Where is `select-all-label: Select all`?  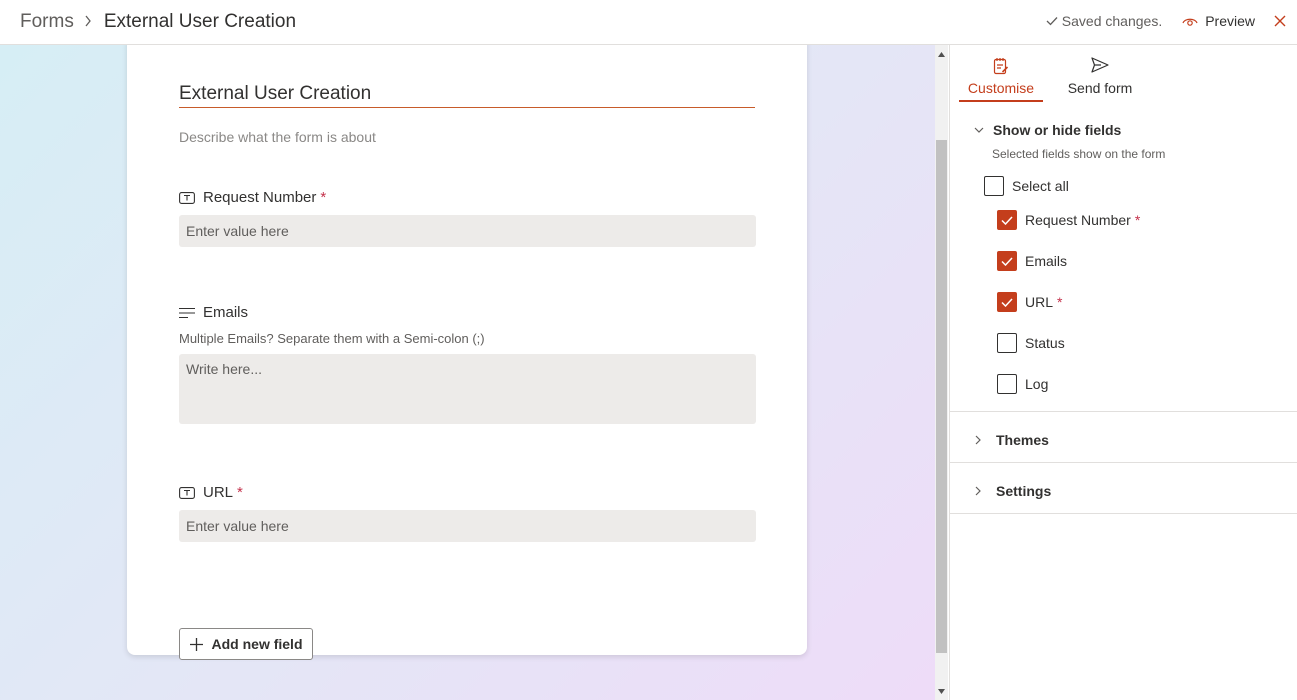 select-all-label: Select all is located at coordinates (1040, 186).